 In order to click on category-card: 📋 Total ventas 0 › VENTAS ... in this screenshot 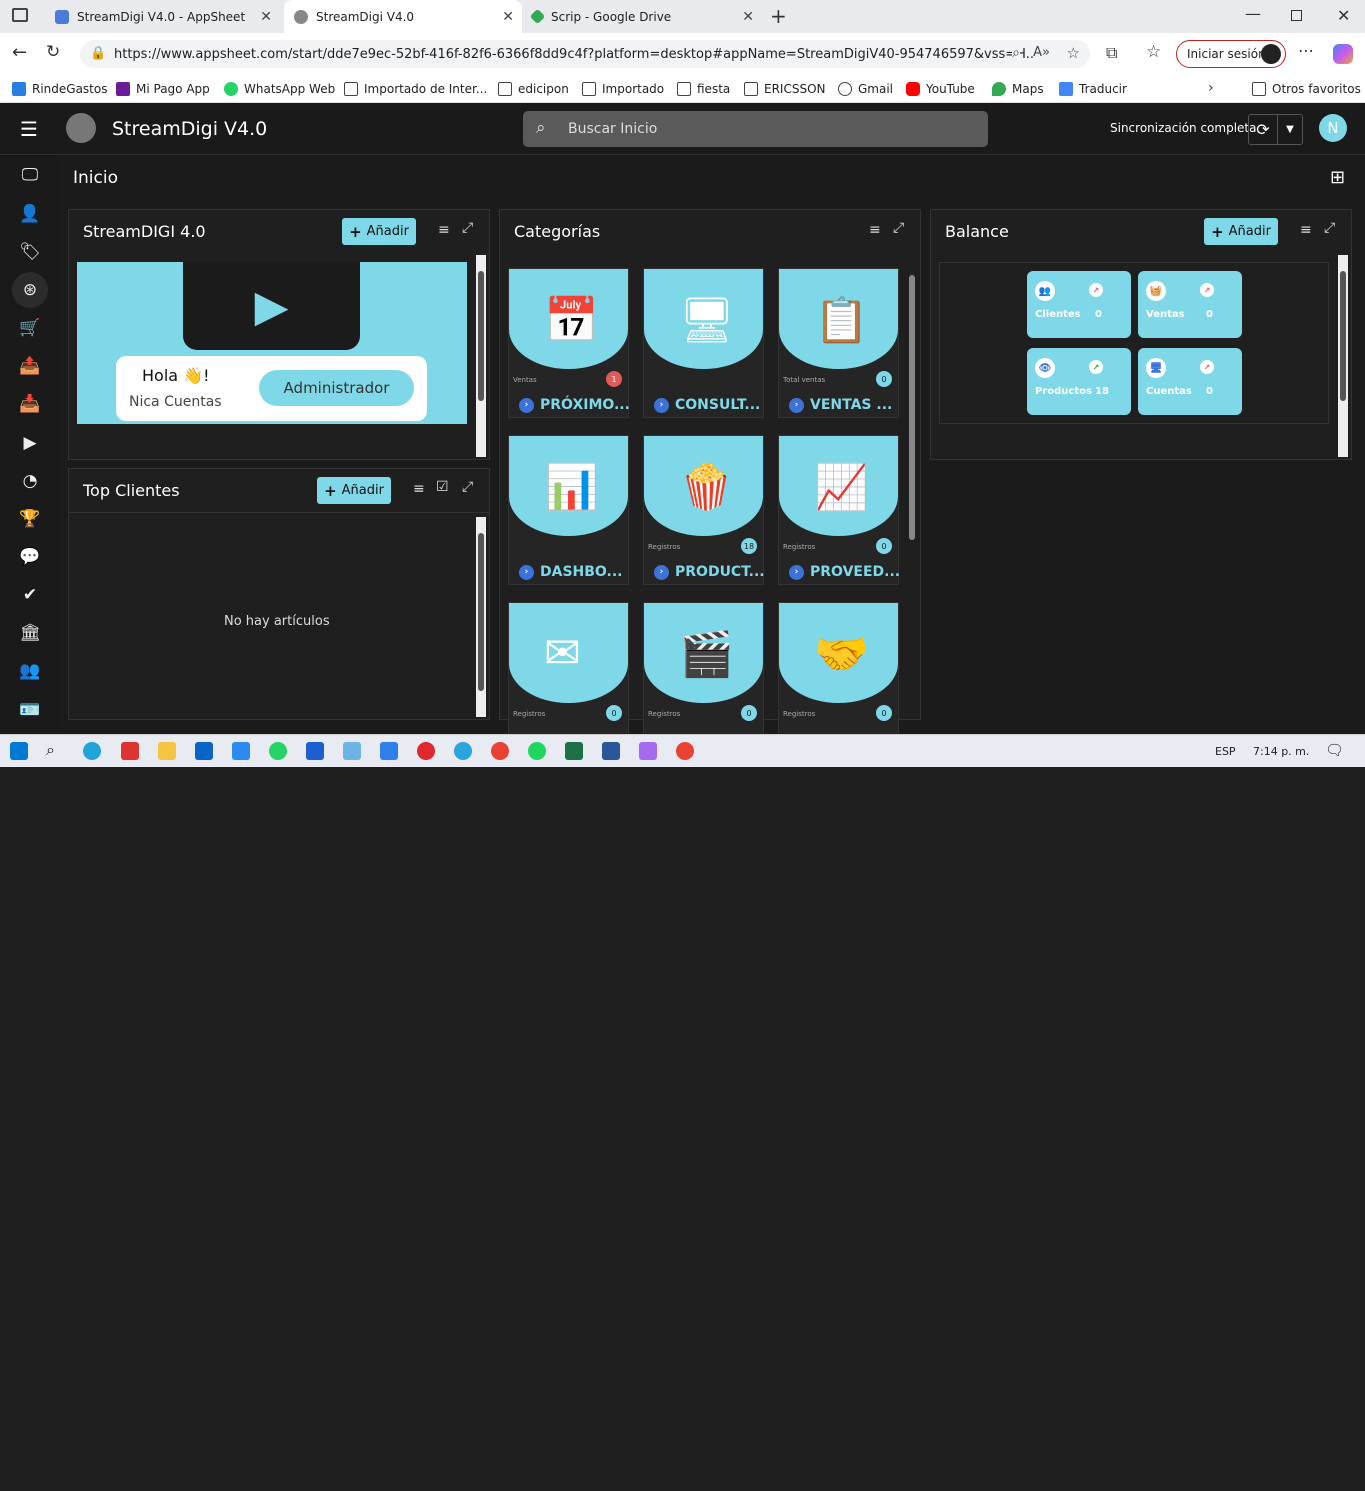, I will do `click(838, 343)`.